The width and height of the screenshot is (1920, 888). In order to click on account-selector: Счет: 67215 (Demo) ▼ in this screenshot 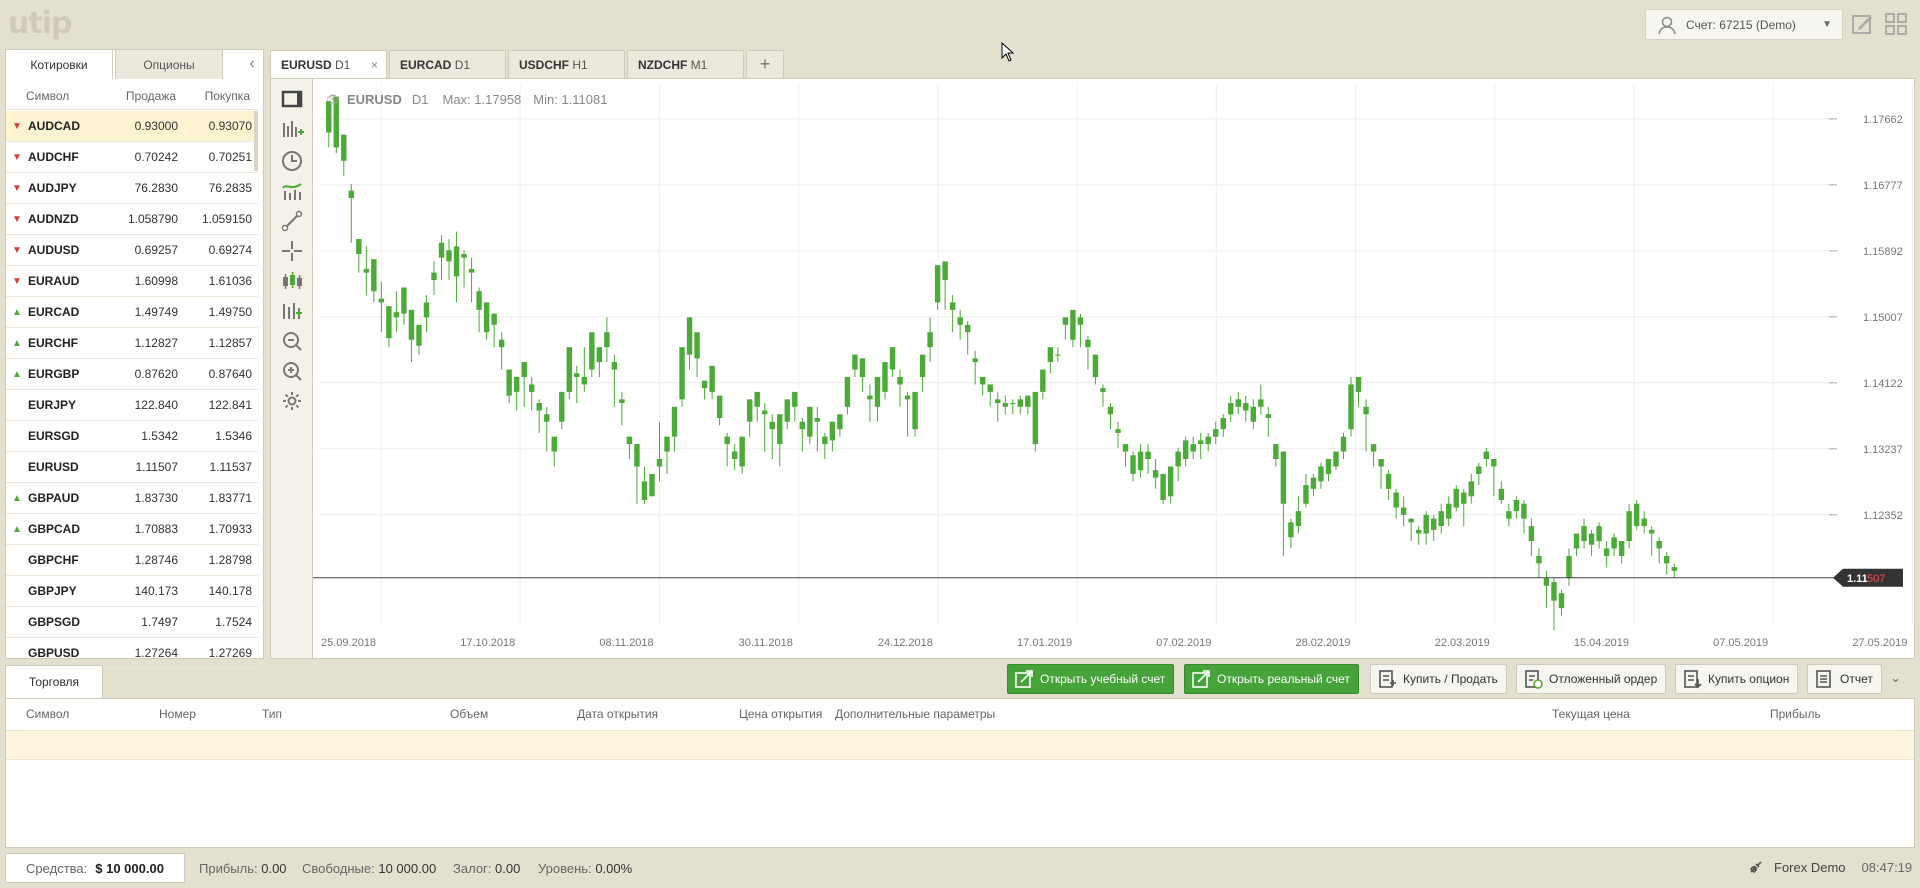, I will do `click(1744, 24)`.